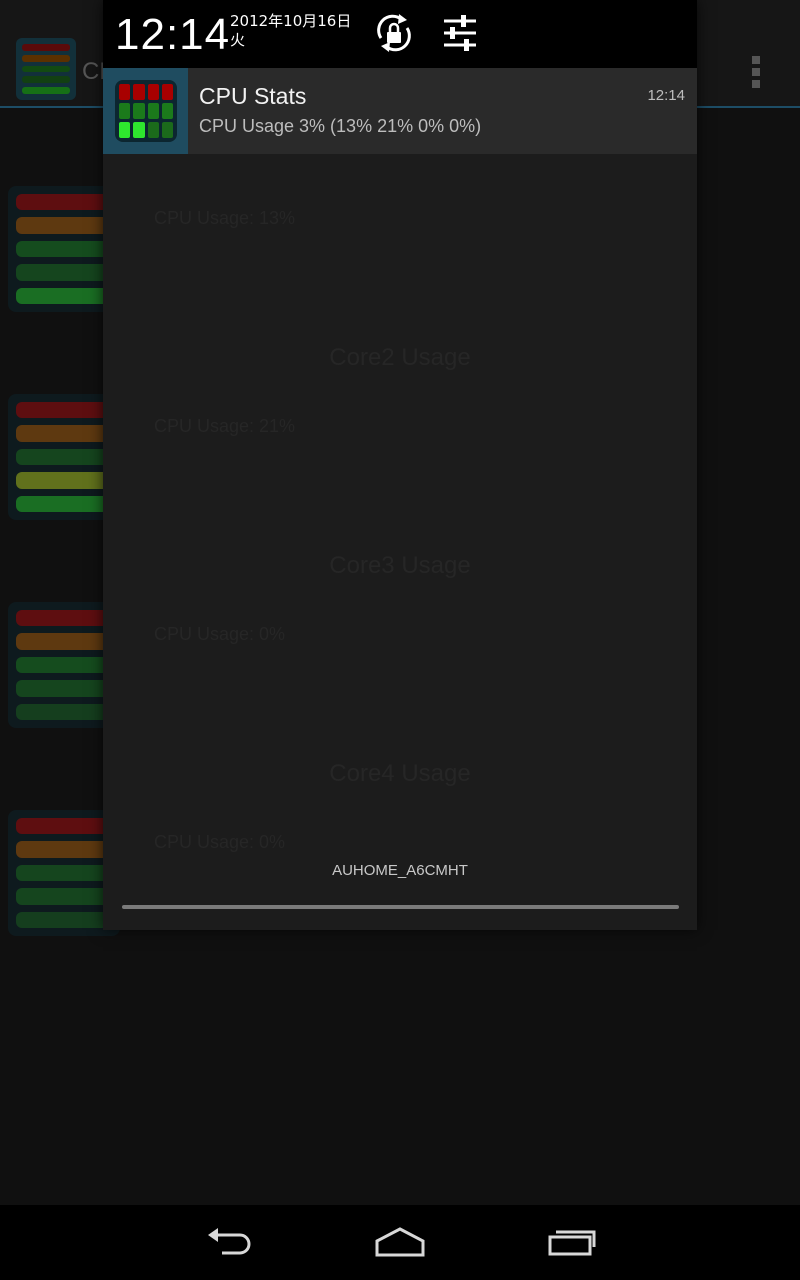 This screenshot has height=1280, width=800. Describe the element at coordinates (340, 126) in the screenshot. I see `notification-text: CPU Usage 3% (13% 21% 0% 0%)` at that location.